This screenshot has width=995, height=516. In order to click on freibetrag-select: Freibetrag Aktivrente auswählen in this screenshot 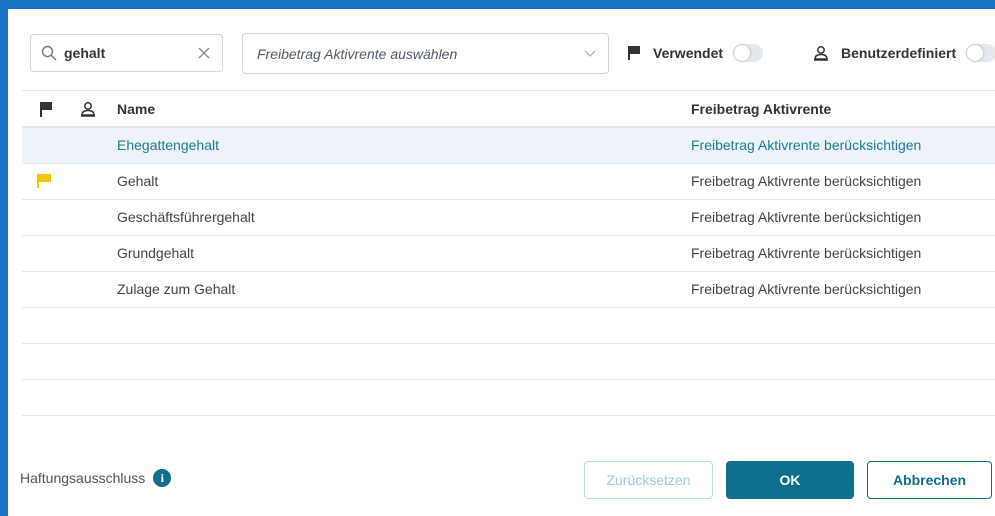, I will do `click(425, 53)`.